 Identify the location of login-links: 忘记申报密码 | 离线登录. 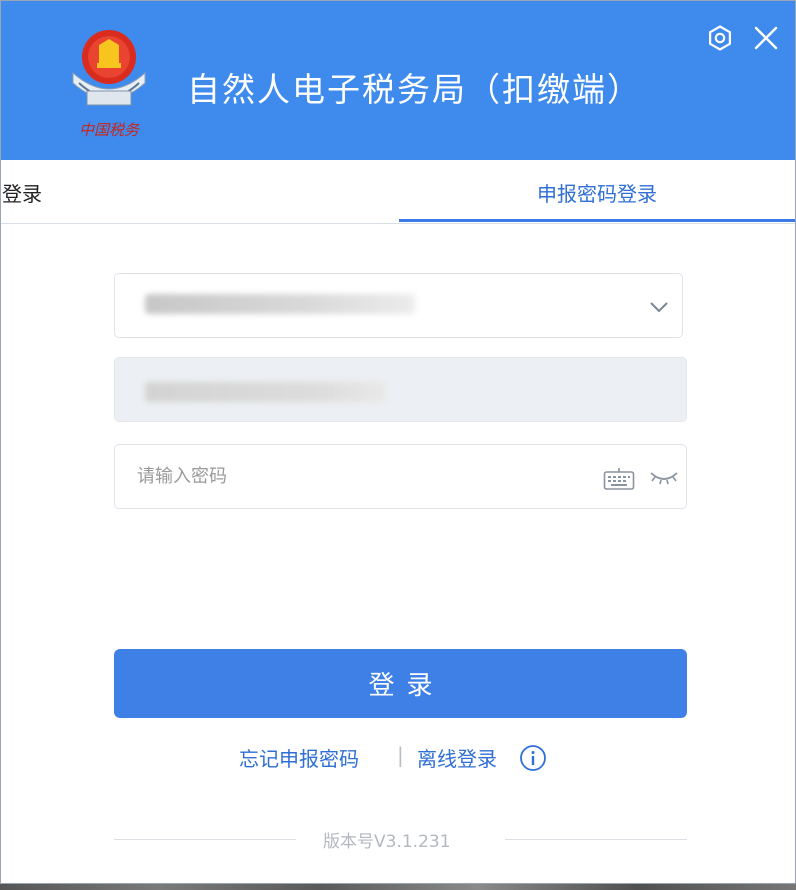
(398, 758).